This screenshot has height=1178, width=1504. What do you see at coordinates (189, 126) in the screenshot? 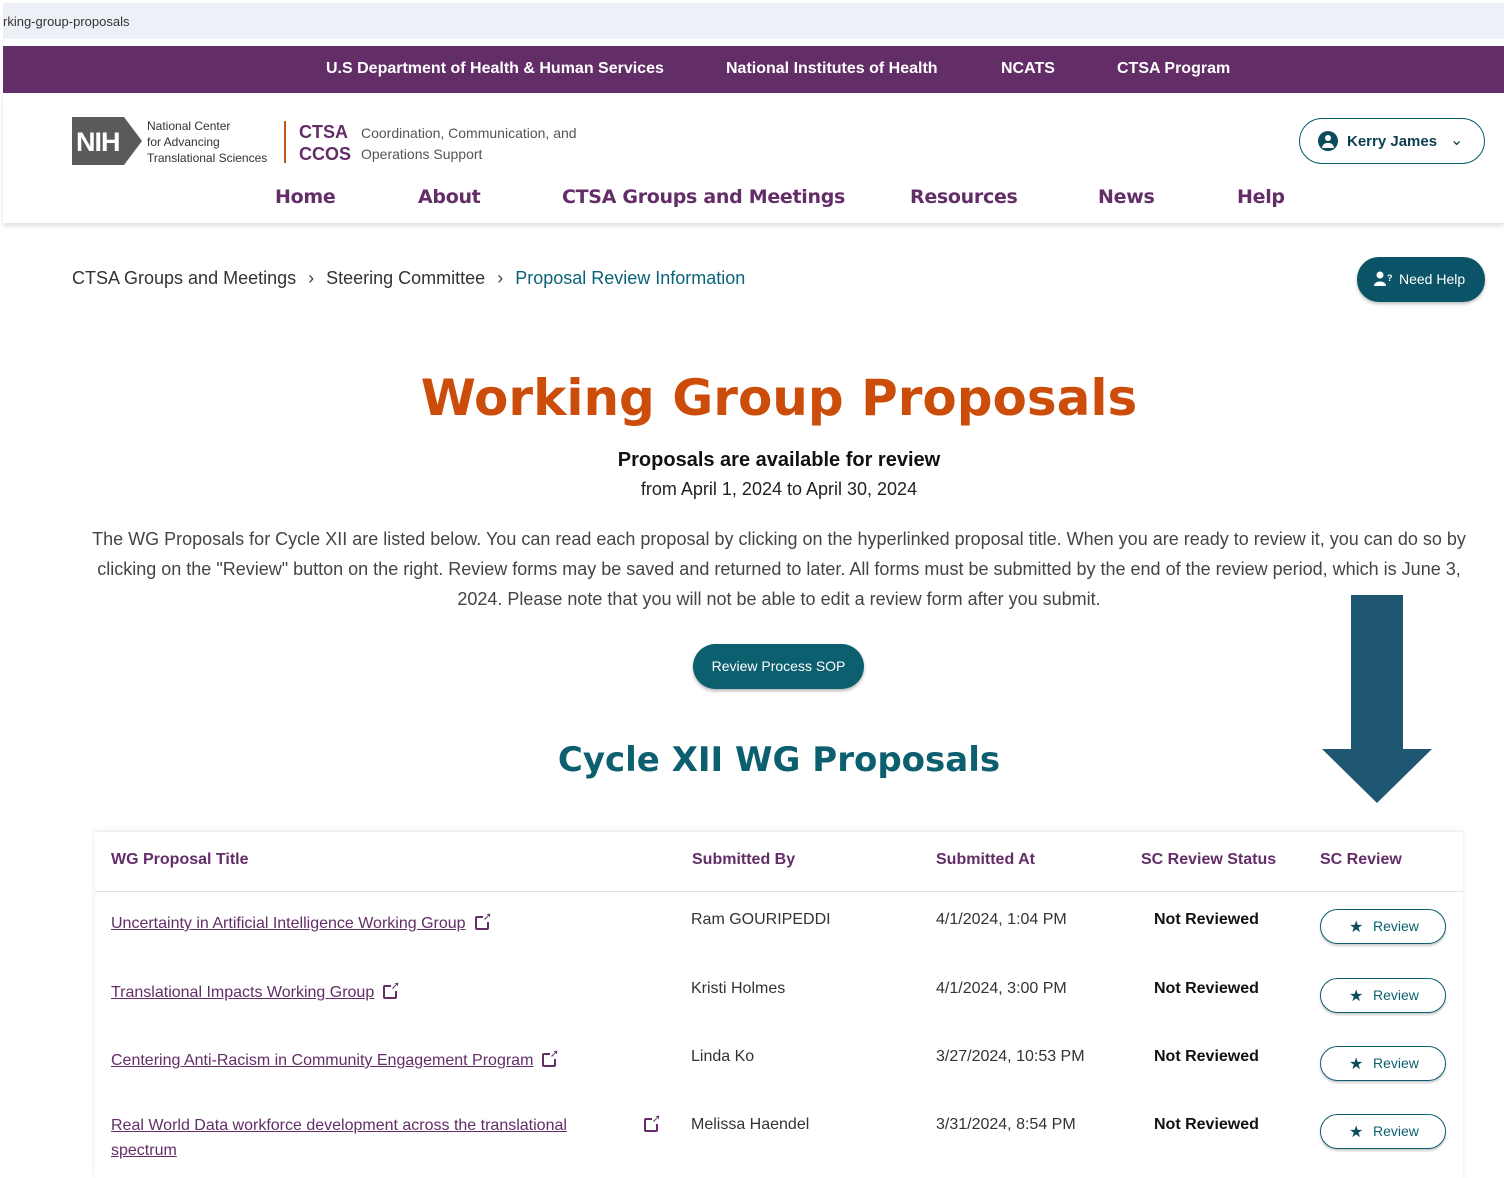
I see `ncats-name-line: National Center` at bounding box center [189, 126].